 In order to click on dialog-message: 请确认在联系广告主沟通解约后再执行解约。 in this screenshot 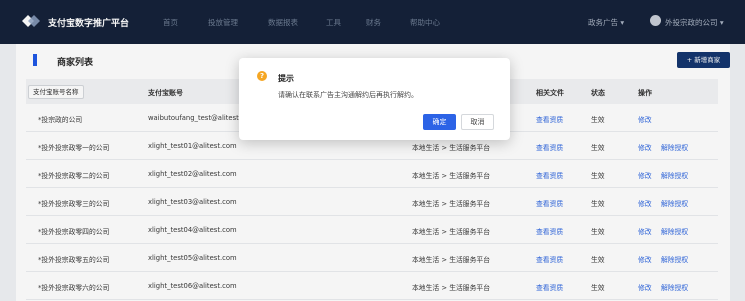, I will do `click(348, 95)`.